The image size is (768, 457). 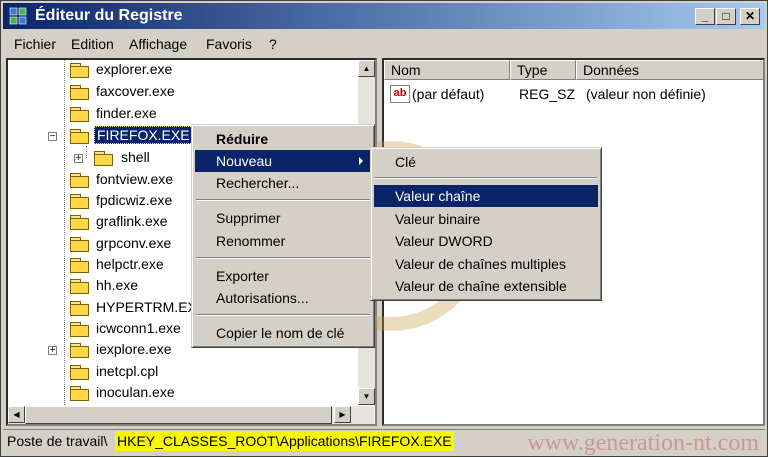 I want to click on open-folder-icon, so click(x=80, y=136).